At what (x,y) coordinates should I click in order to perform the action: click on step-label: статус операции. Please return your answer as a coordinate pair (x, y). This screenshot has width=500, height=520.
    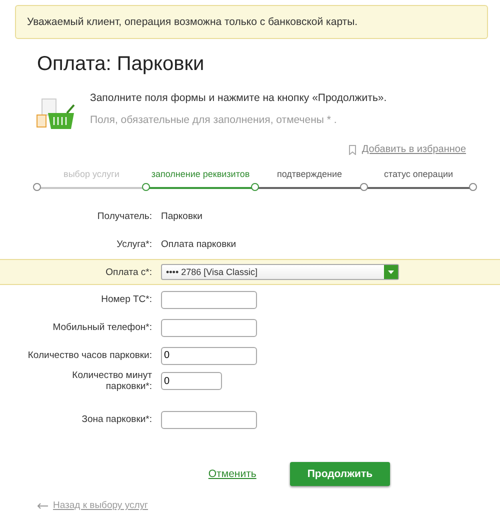
    Looking at the image, I should click on (419, 175).